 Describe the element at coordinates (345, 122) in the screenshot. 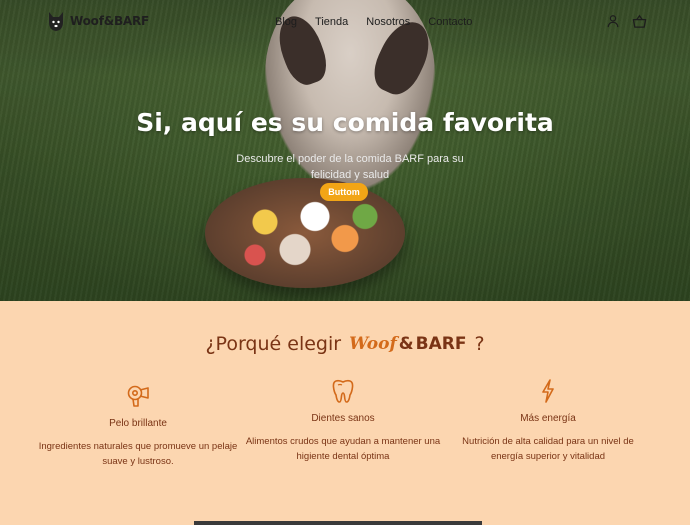

I see `hero-title: Si, aquí es su comida favorita` at that location.